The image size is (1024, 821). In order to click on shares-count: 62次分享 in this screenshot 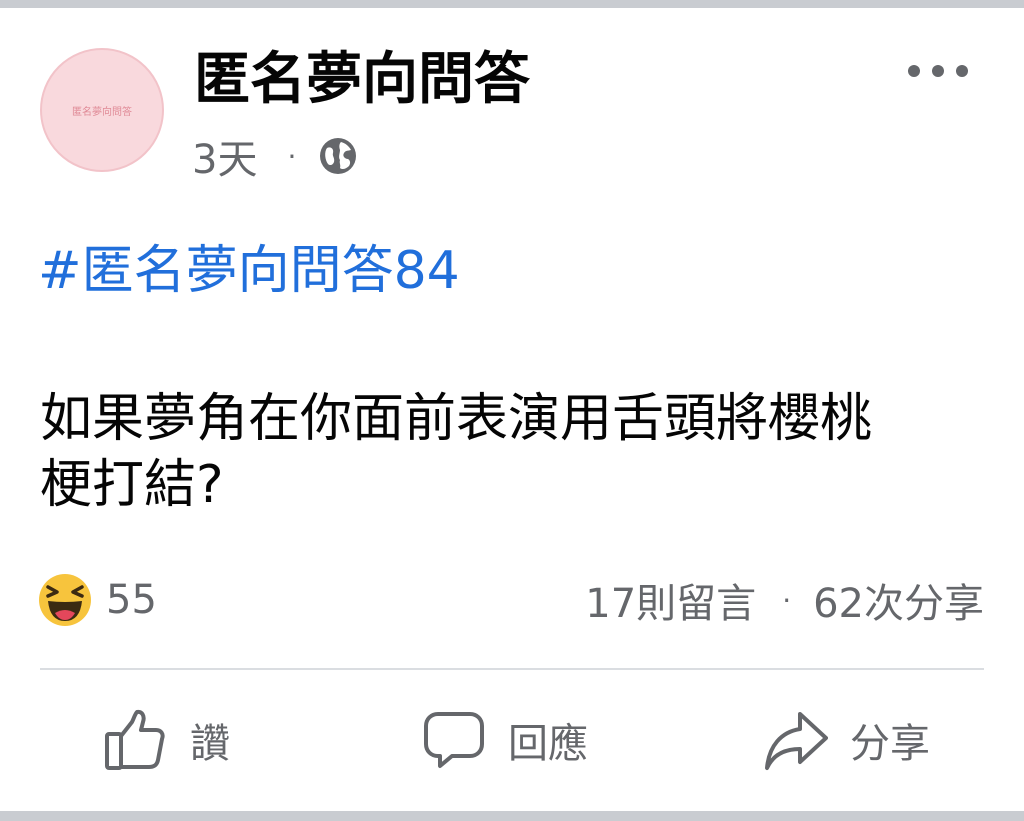, I will do `click(898, 600)`.